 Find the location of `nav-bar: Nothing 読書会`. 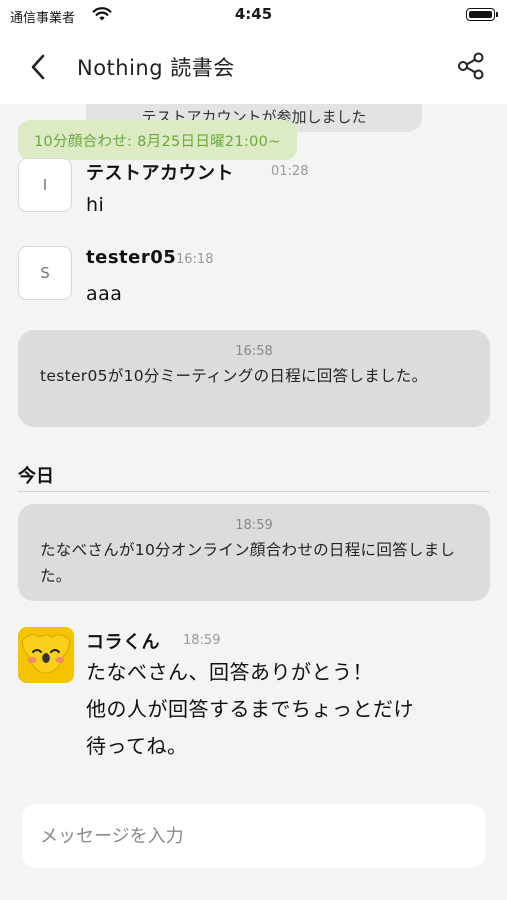

nav-bar: Nothing 読書会 is located at coordinates (253, 68).